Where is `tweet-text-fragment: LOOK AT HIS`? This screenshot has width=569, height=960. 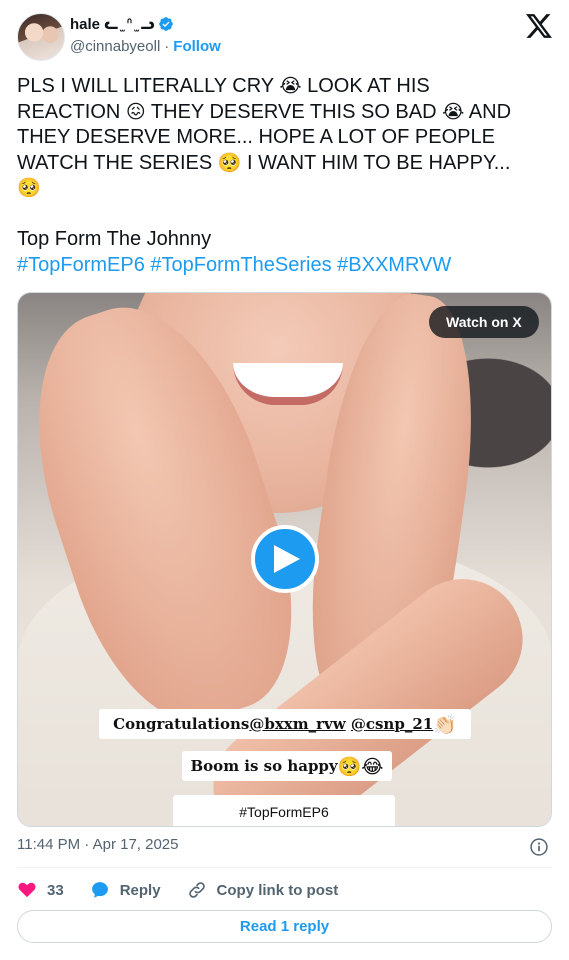 tweet-text-fragment: LOOK AT HIS is located at coordinates (365, 86).